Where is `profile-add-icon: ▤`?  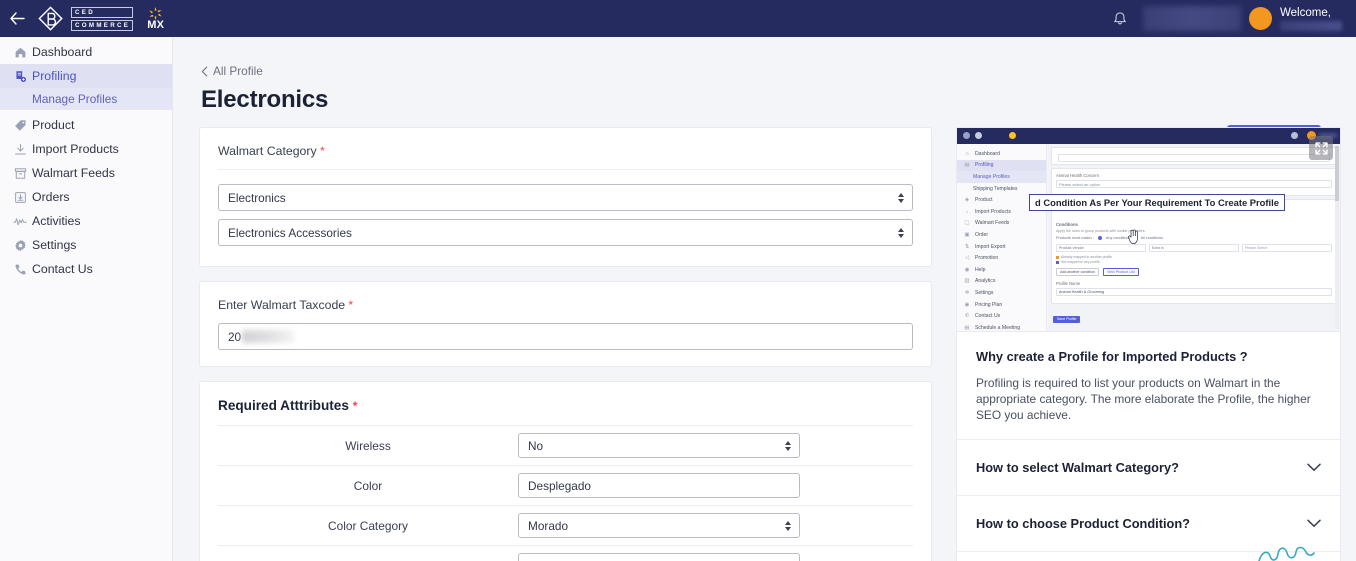
profile-add-icon: ▤ is located at coordinates (967, 165).